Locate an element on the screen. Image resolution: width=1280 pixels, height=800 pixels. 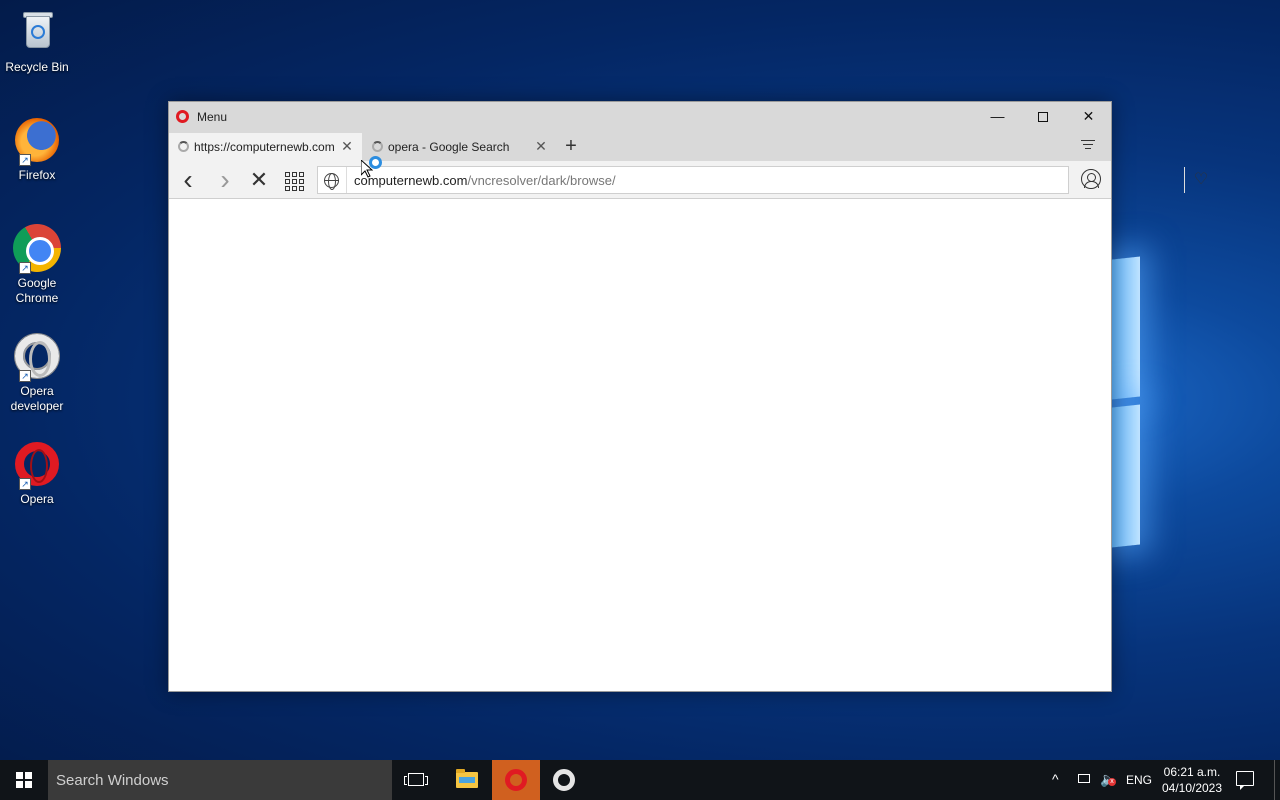
desktop-icon-opera-developer: ↗ Opera developer is located at coordinates (37, 373).